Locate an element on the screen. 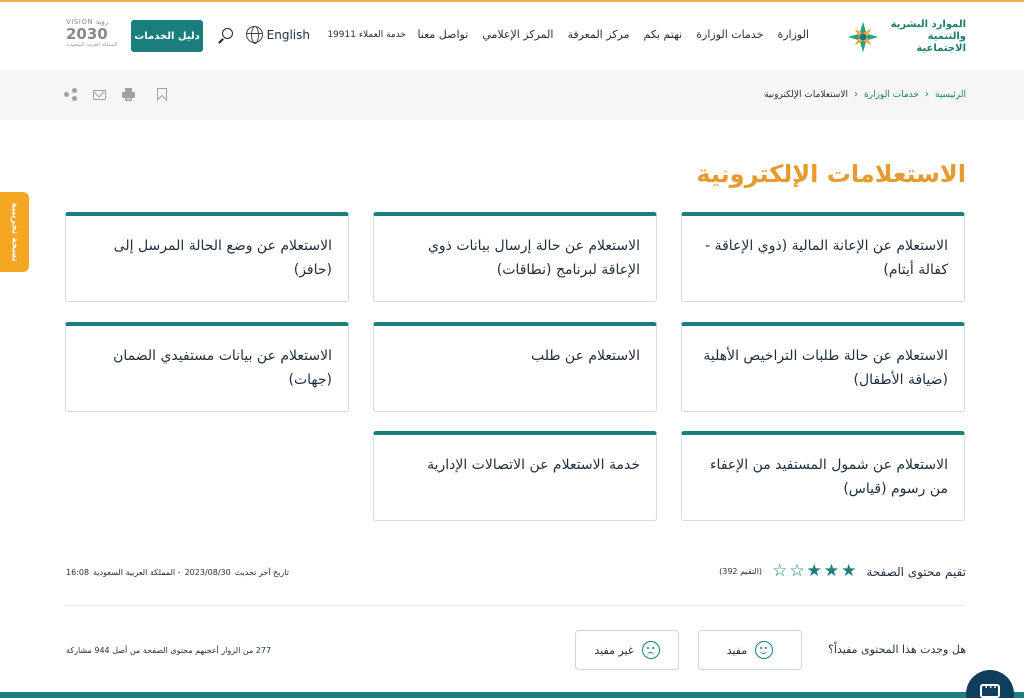  updated-date: 2023/08/30 is located at coordinates (207, 572).